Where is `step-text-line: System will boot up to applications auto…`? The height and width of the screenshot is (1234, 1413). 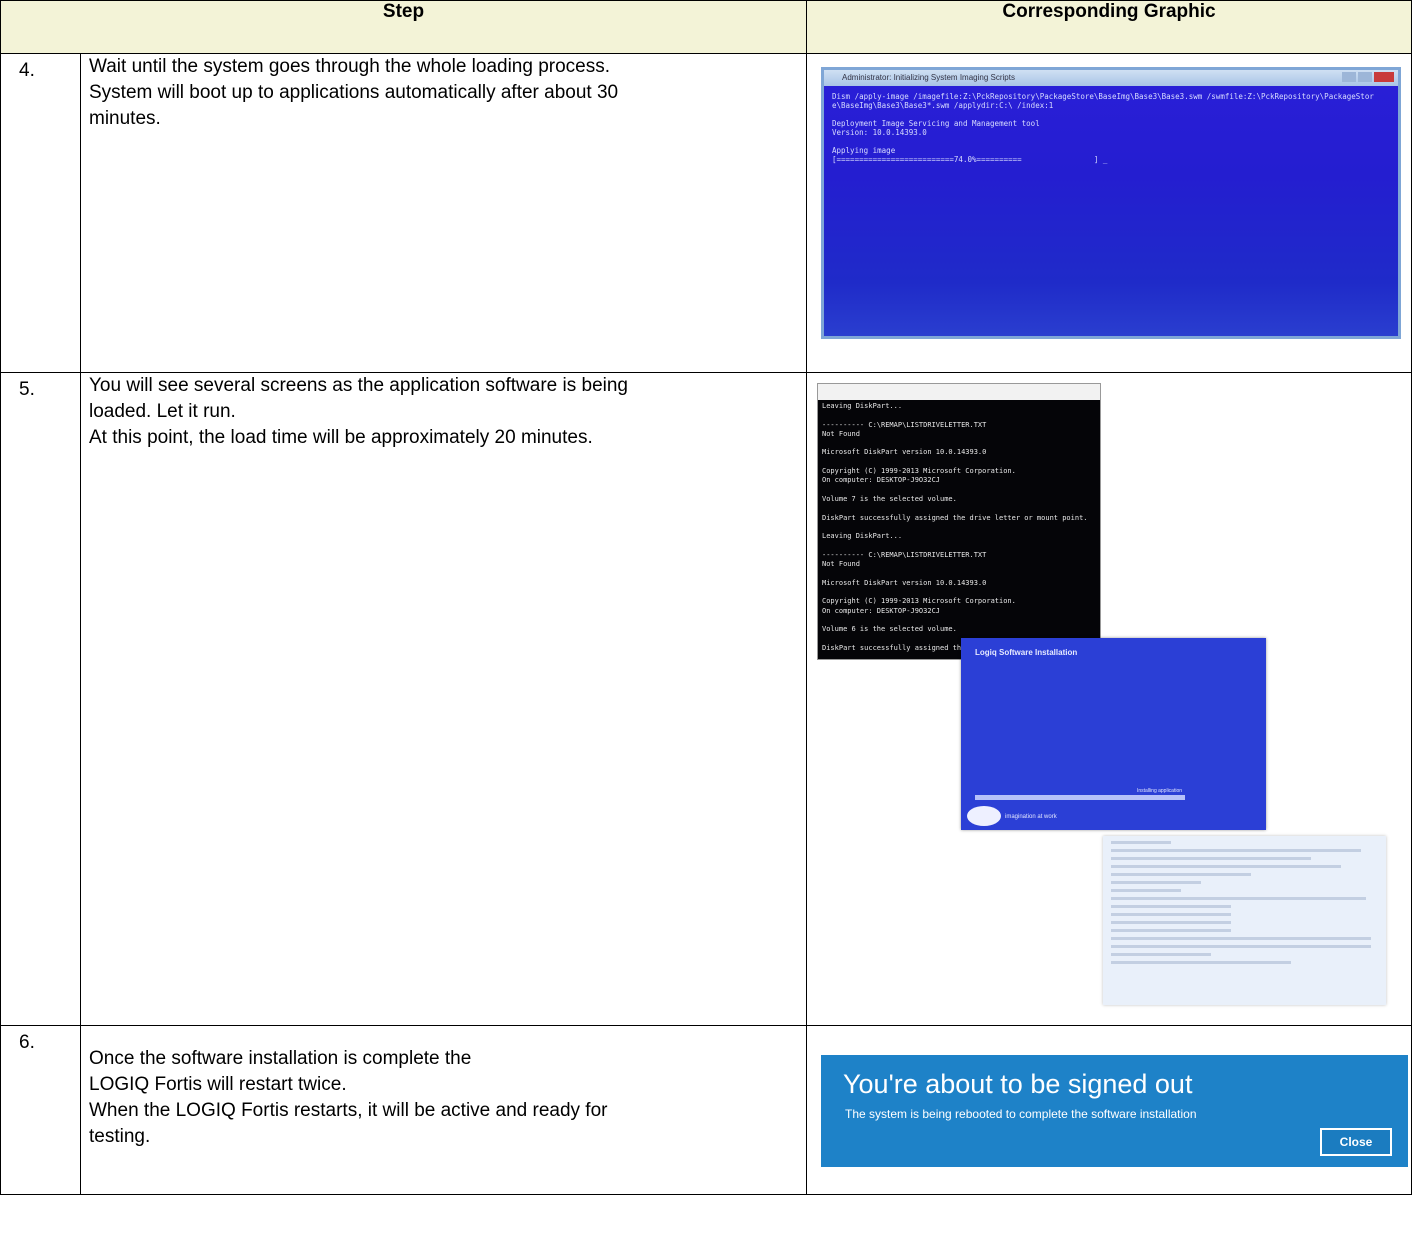
step-text-line: System will boot up to applications auto… is located at coordinates (354, 92).